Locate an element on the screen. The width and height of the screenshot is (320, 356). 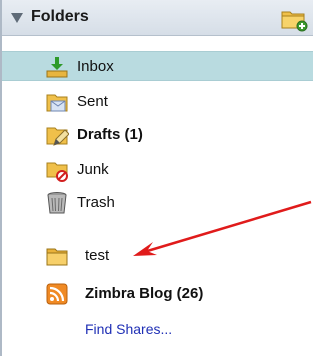
folder-item-zimbra-blog: Zimbra Blog (26) is located at coordinates (157, 294).